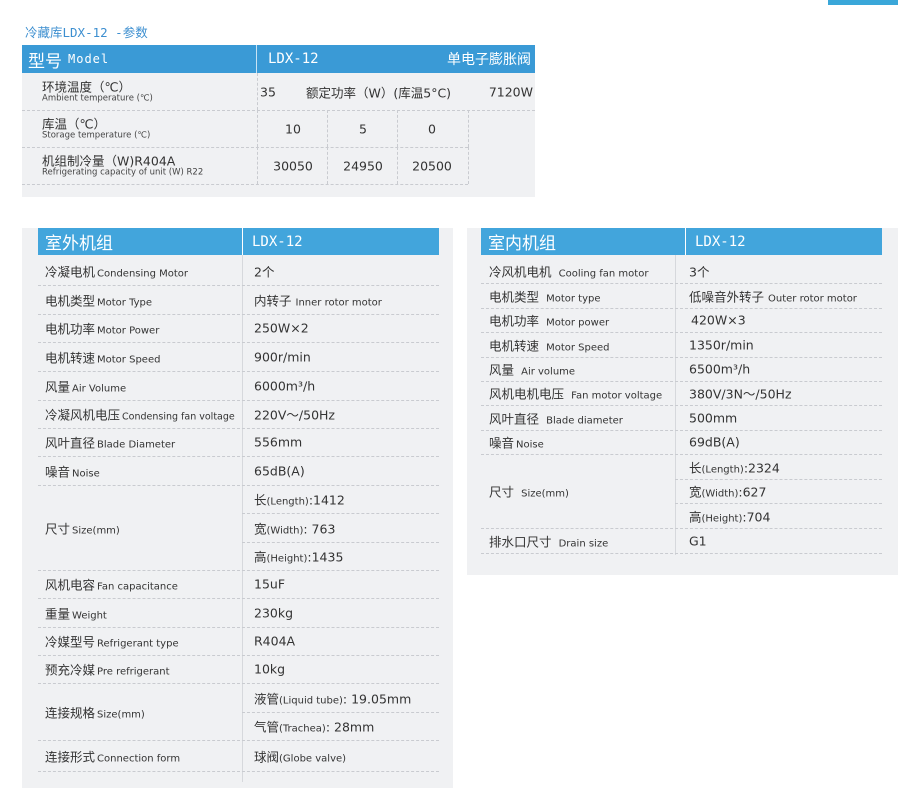 The height and width of the screenshot is (806, 898). What do you see at coordinates (713, 417) in the screenshot?
I see `spec-value: 500mm` at bounding box center [713, 417].